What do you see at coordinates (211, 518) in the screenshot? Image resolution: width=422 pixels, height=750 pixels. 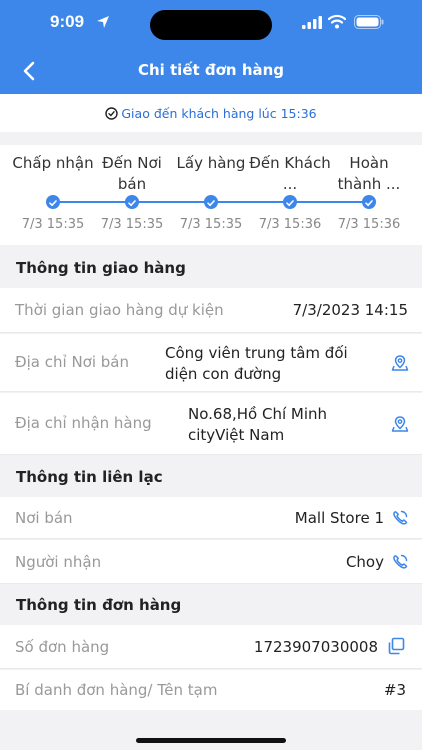 I see `seller-contact-row: Nơi bán Mall Store 1` at bounding box center [211, 518].